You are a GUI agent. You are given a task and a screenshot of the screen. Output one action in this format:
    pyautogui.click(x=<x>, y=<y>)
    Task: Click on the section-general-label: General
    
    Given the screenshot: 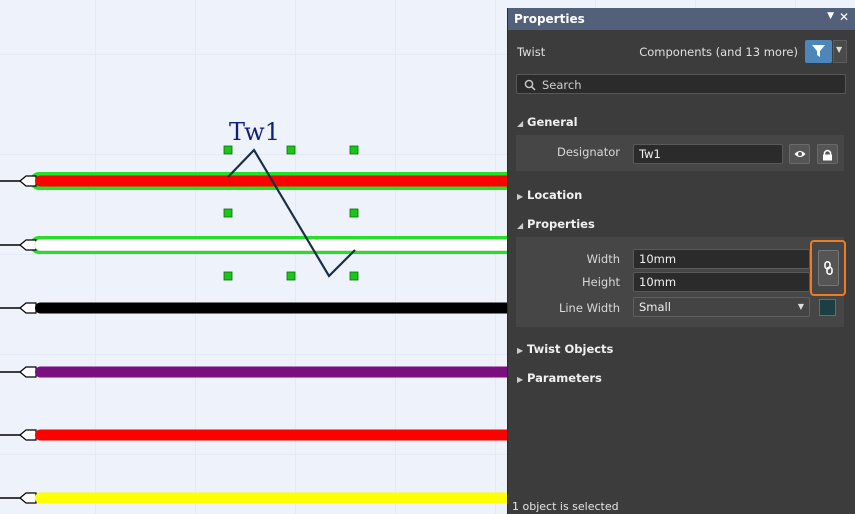 What is the action you would take?
    pyautogui.click(x=552, y=122)
    